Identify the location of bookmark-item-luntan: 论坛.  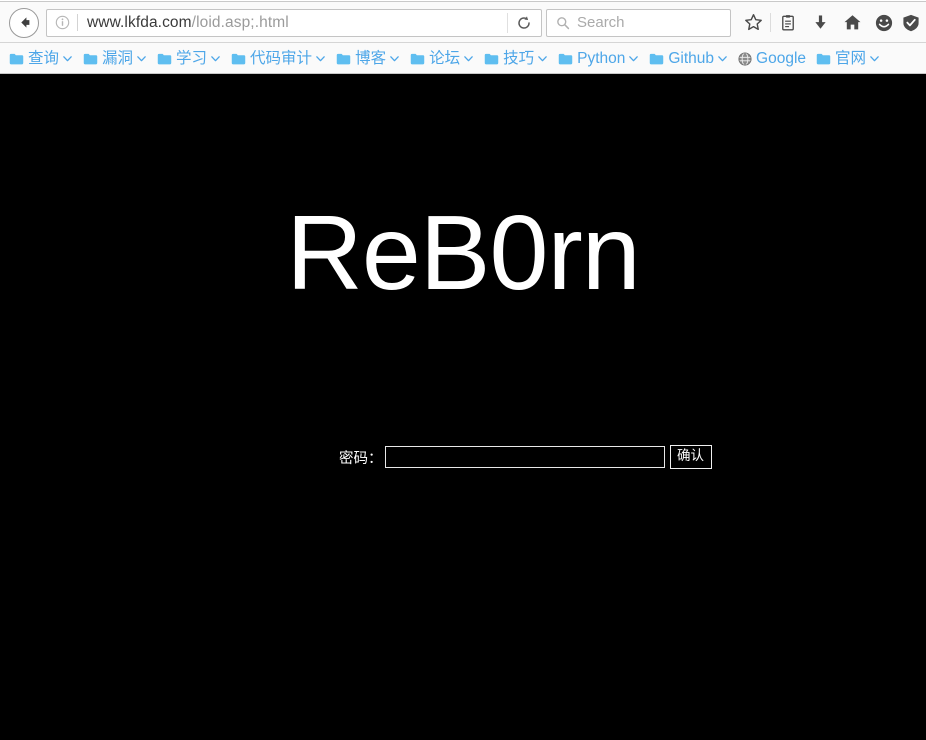
(442, 59).